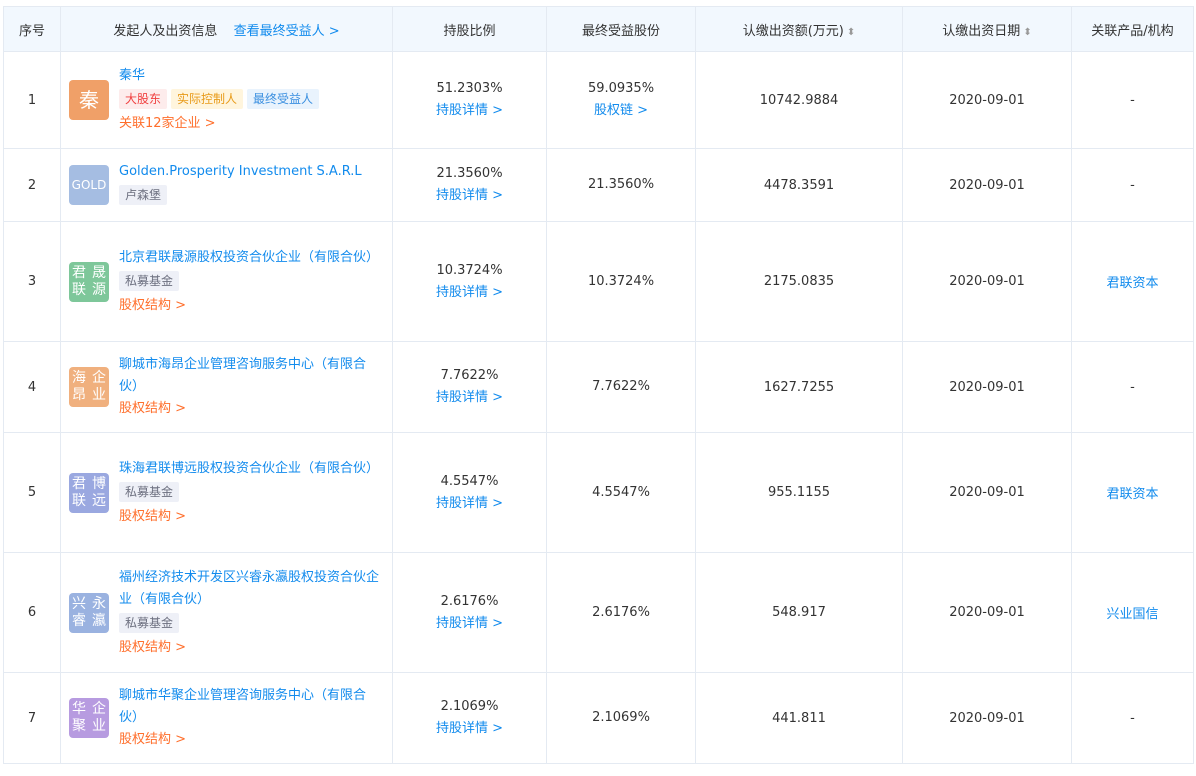 This screenshot has width=1196, height=776. Describe the element at coordinates (143, 195) in the screenshot. I see `tag-badge: 卢森堡` at that location.